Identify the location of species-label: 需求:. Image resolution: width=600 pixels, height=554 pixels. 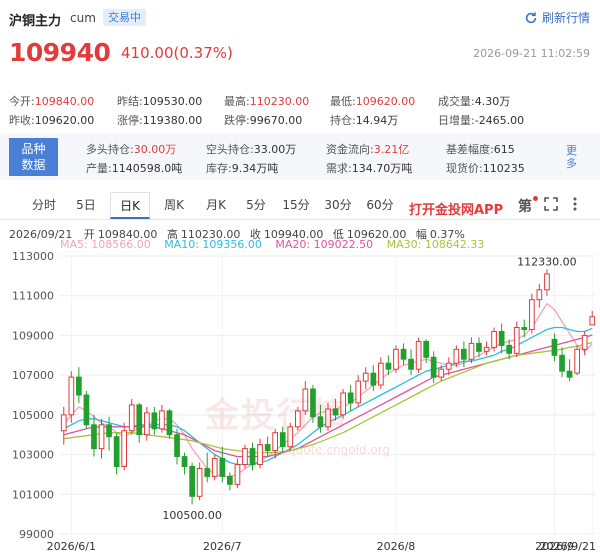
(339, 168).